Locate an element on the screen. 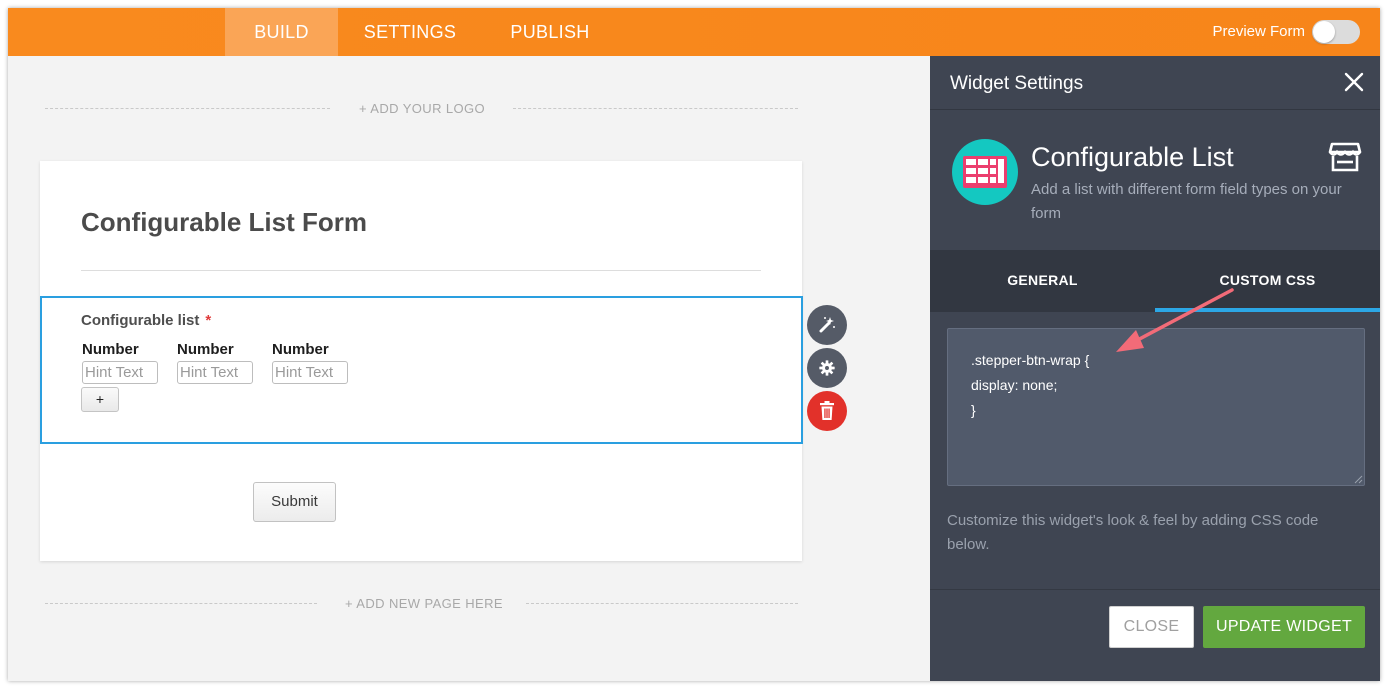 Image resolution: width=1388 pixels, height=689 pixels. store-icon is located at coordinates (1345, 157).